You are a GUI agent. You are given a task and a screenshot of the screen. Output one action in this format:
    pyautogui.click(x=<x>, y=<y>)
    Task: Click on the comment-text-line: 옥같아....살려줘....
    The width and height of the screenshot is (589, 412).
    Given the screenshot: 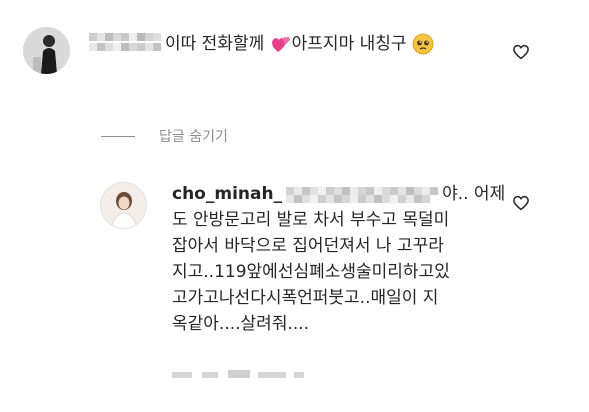 What is the action you would take?
    pyautogui.click(x=241, y=324)
    